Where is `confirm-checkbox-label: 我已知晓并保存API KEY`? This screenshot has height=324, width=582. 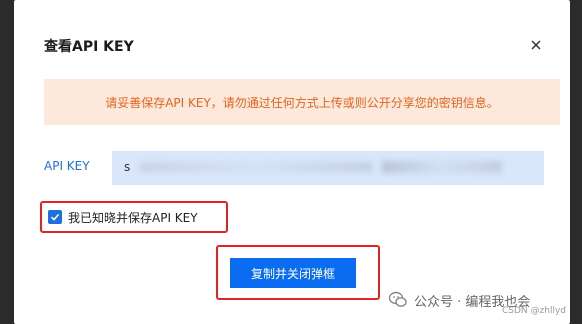
confirm-checkbox-label: 我已知晓并保存API KEY is located at coordinates (133, 217).